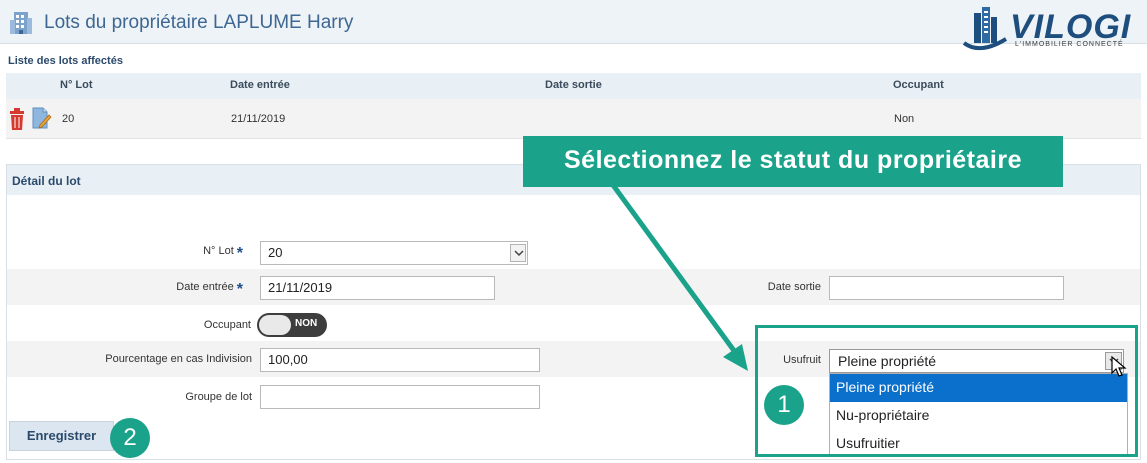 Image resolution: width=1147 pixels, height=463 pixels. I want to click on usufruit-highlight-box, so click(946, 391).